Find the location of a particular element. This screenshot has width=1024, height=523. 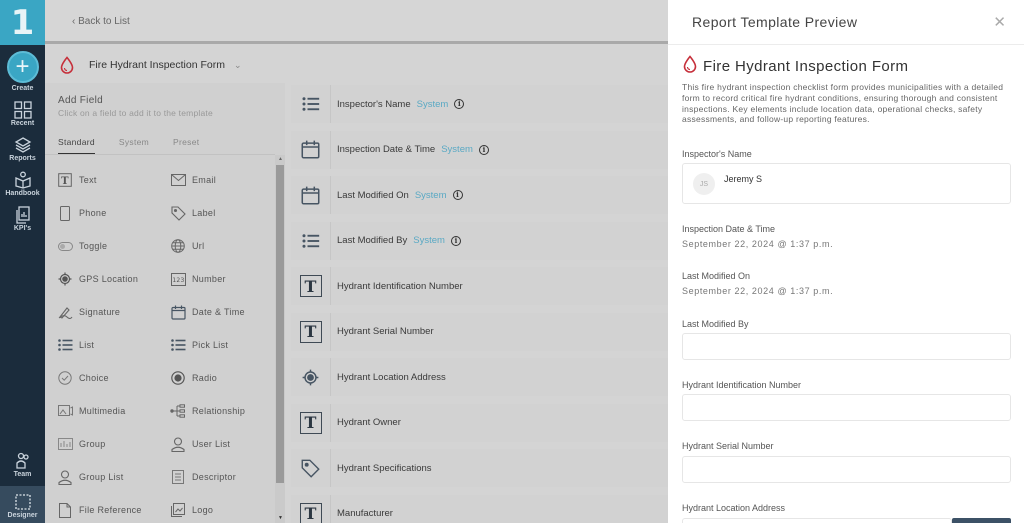

toggle-icon is located at coordinates (65, 246).